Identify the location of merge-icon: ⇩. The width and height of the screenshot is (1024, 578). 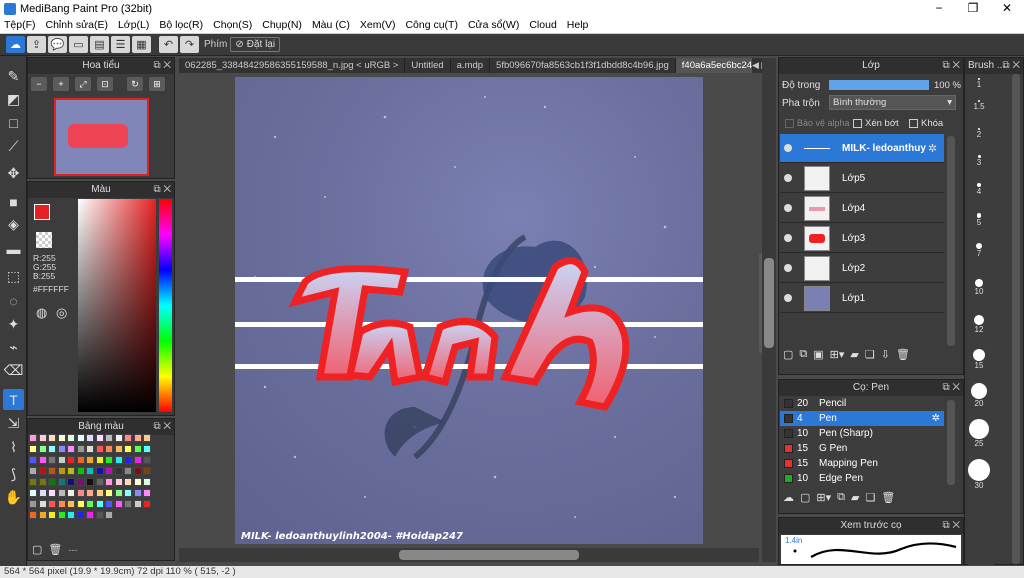
(885, 354).